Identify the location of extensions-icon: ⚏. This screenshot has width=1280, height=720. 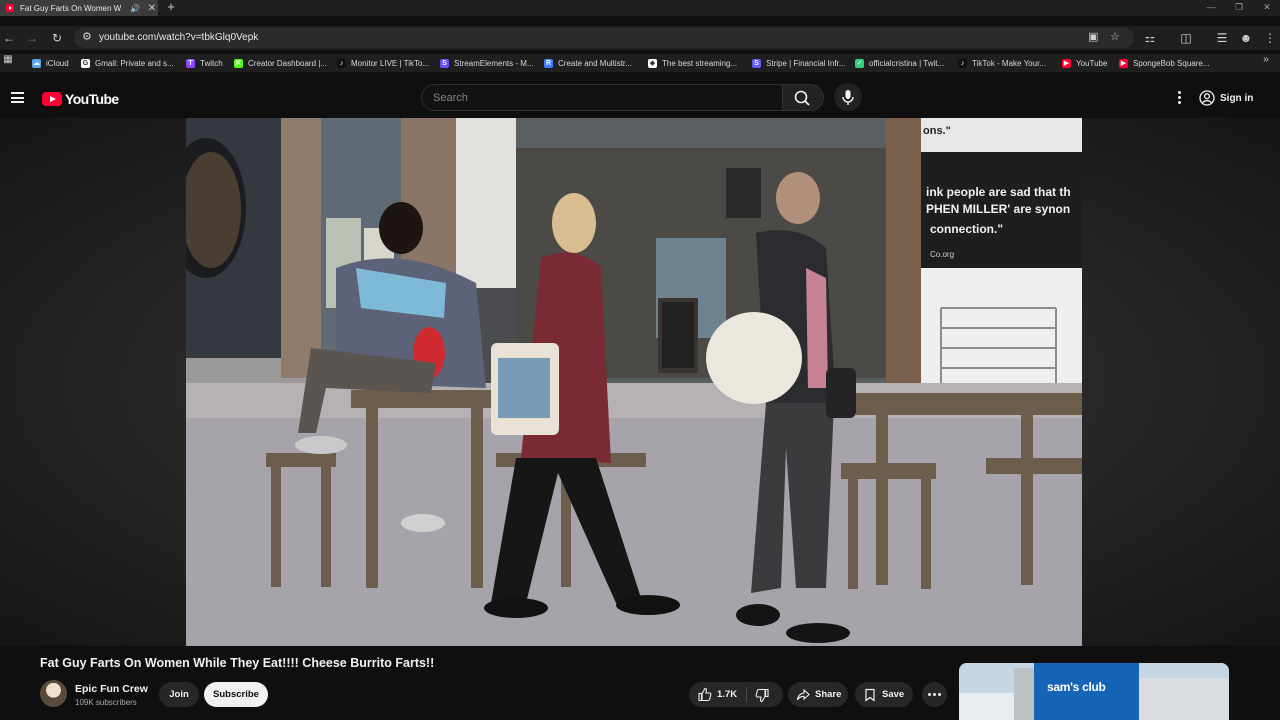
(1150, 38).